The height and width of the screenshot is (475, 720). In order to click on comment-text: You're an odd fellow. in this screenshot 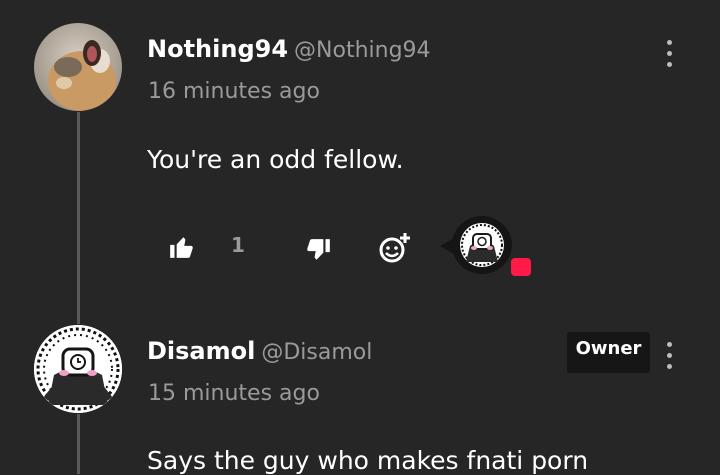, I will do `click(275, 159)`.